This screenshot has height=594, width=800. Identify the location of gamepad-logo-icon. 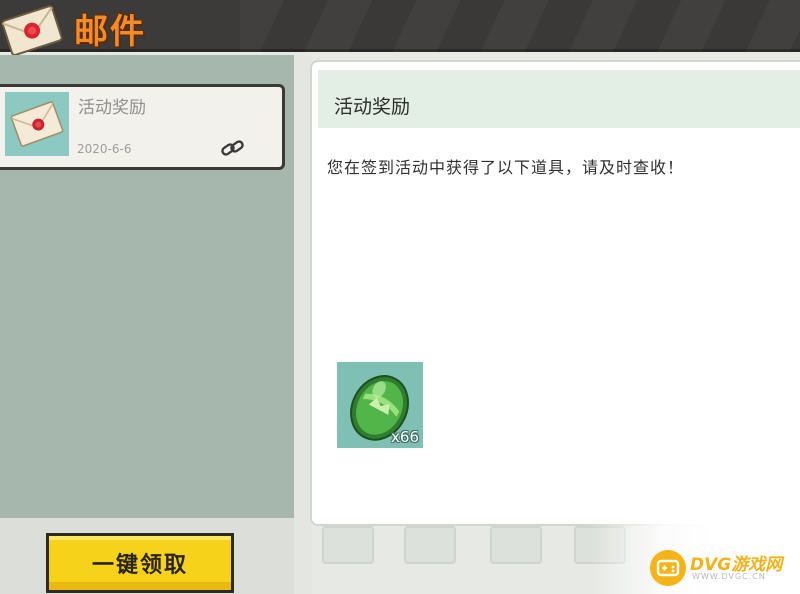
(668, 568).